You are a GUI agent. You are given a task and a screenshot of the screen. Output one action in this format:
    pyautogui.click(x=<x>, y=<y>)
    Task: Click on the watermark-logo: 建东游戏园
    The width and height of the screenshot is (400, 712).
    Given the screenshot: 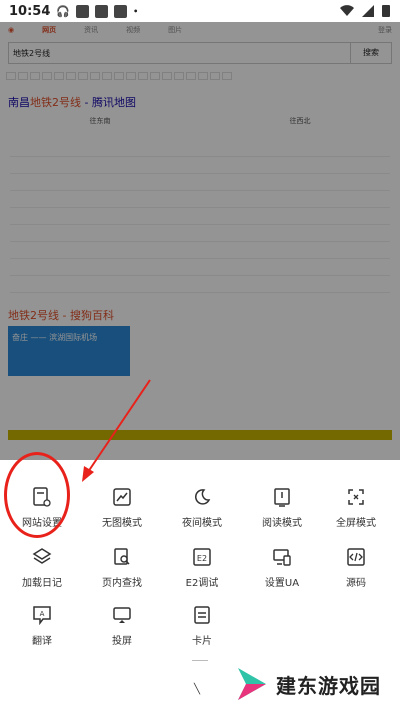 What is the action you would take?
    pyautogui.click(x=308, y=684)
    